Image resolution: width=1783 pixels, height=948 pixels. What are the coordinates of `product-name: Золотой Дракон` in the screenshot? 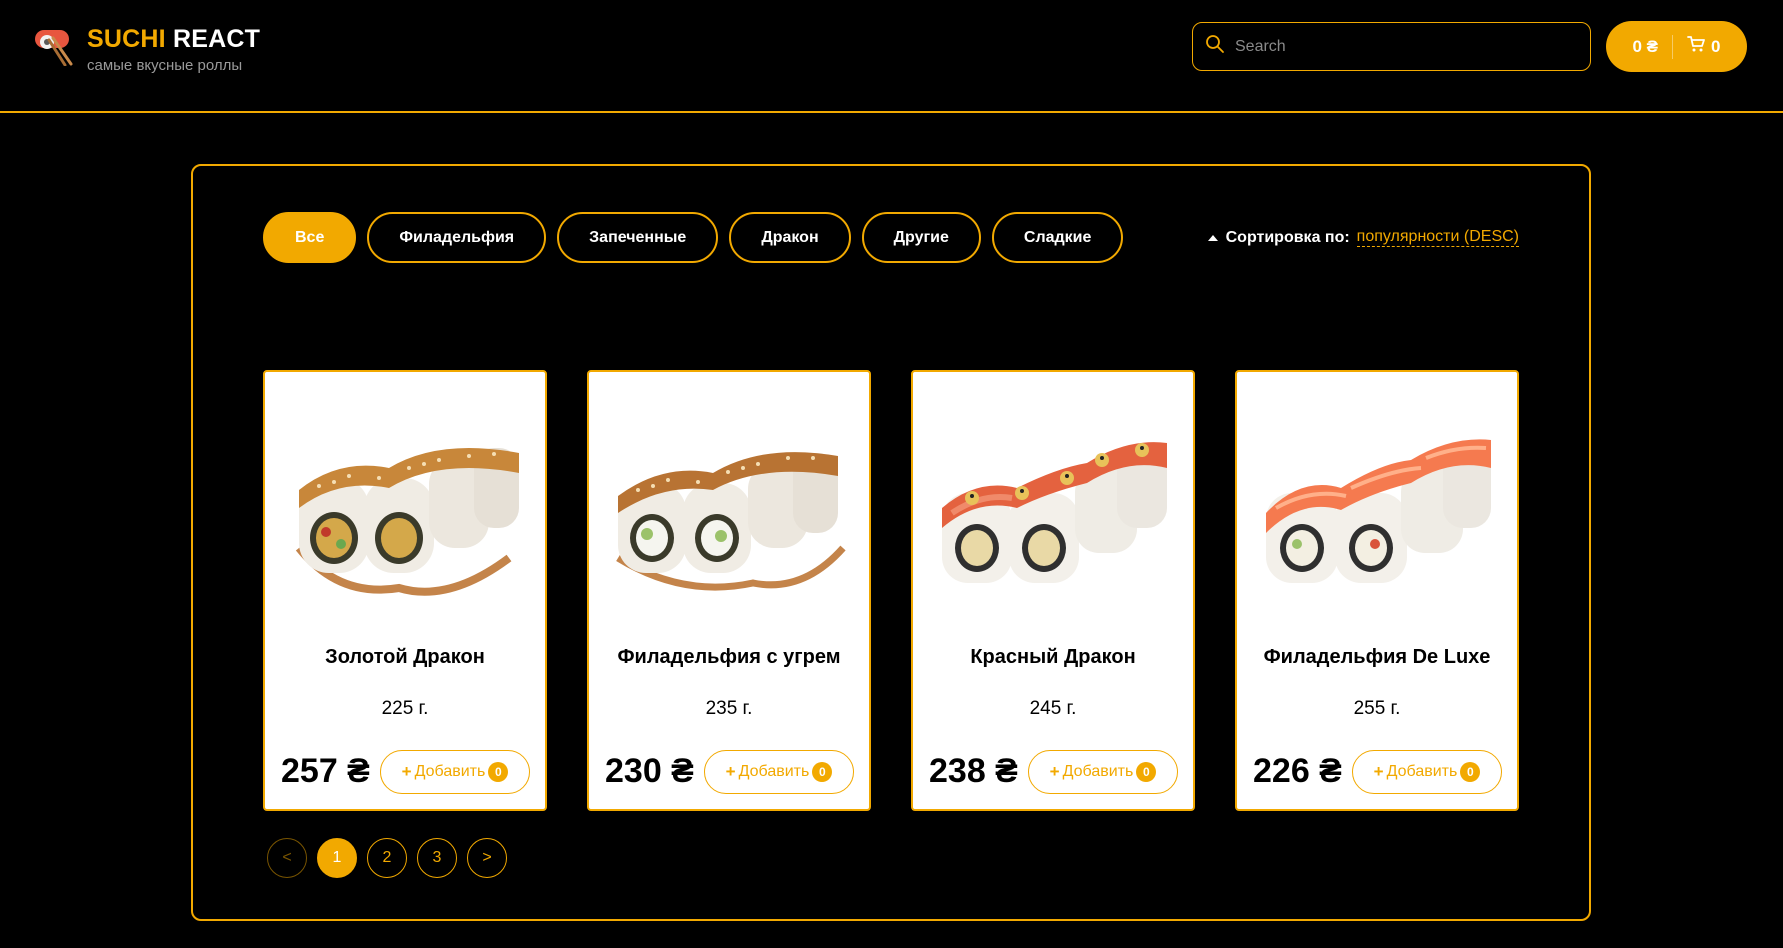 It's located at (405, 657).